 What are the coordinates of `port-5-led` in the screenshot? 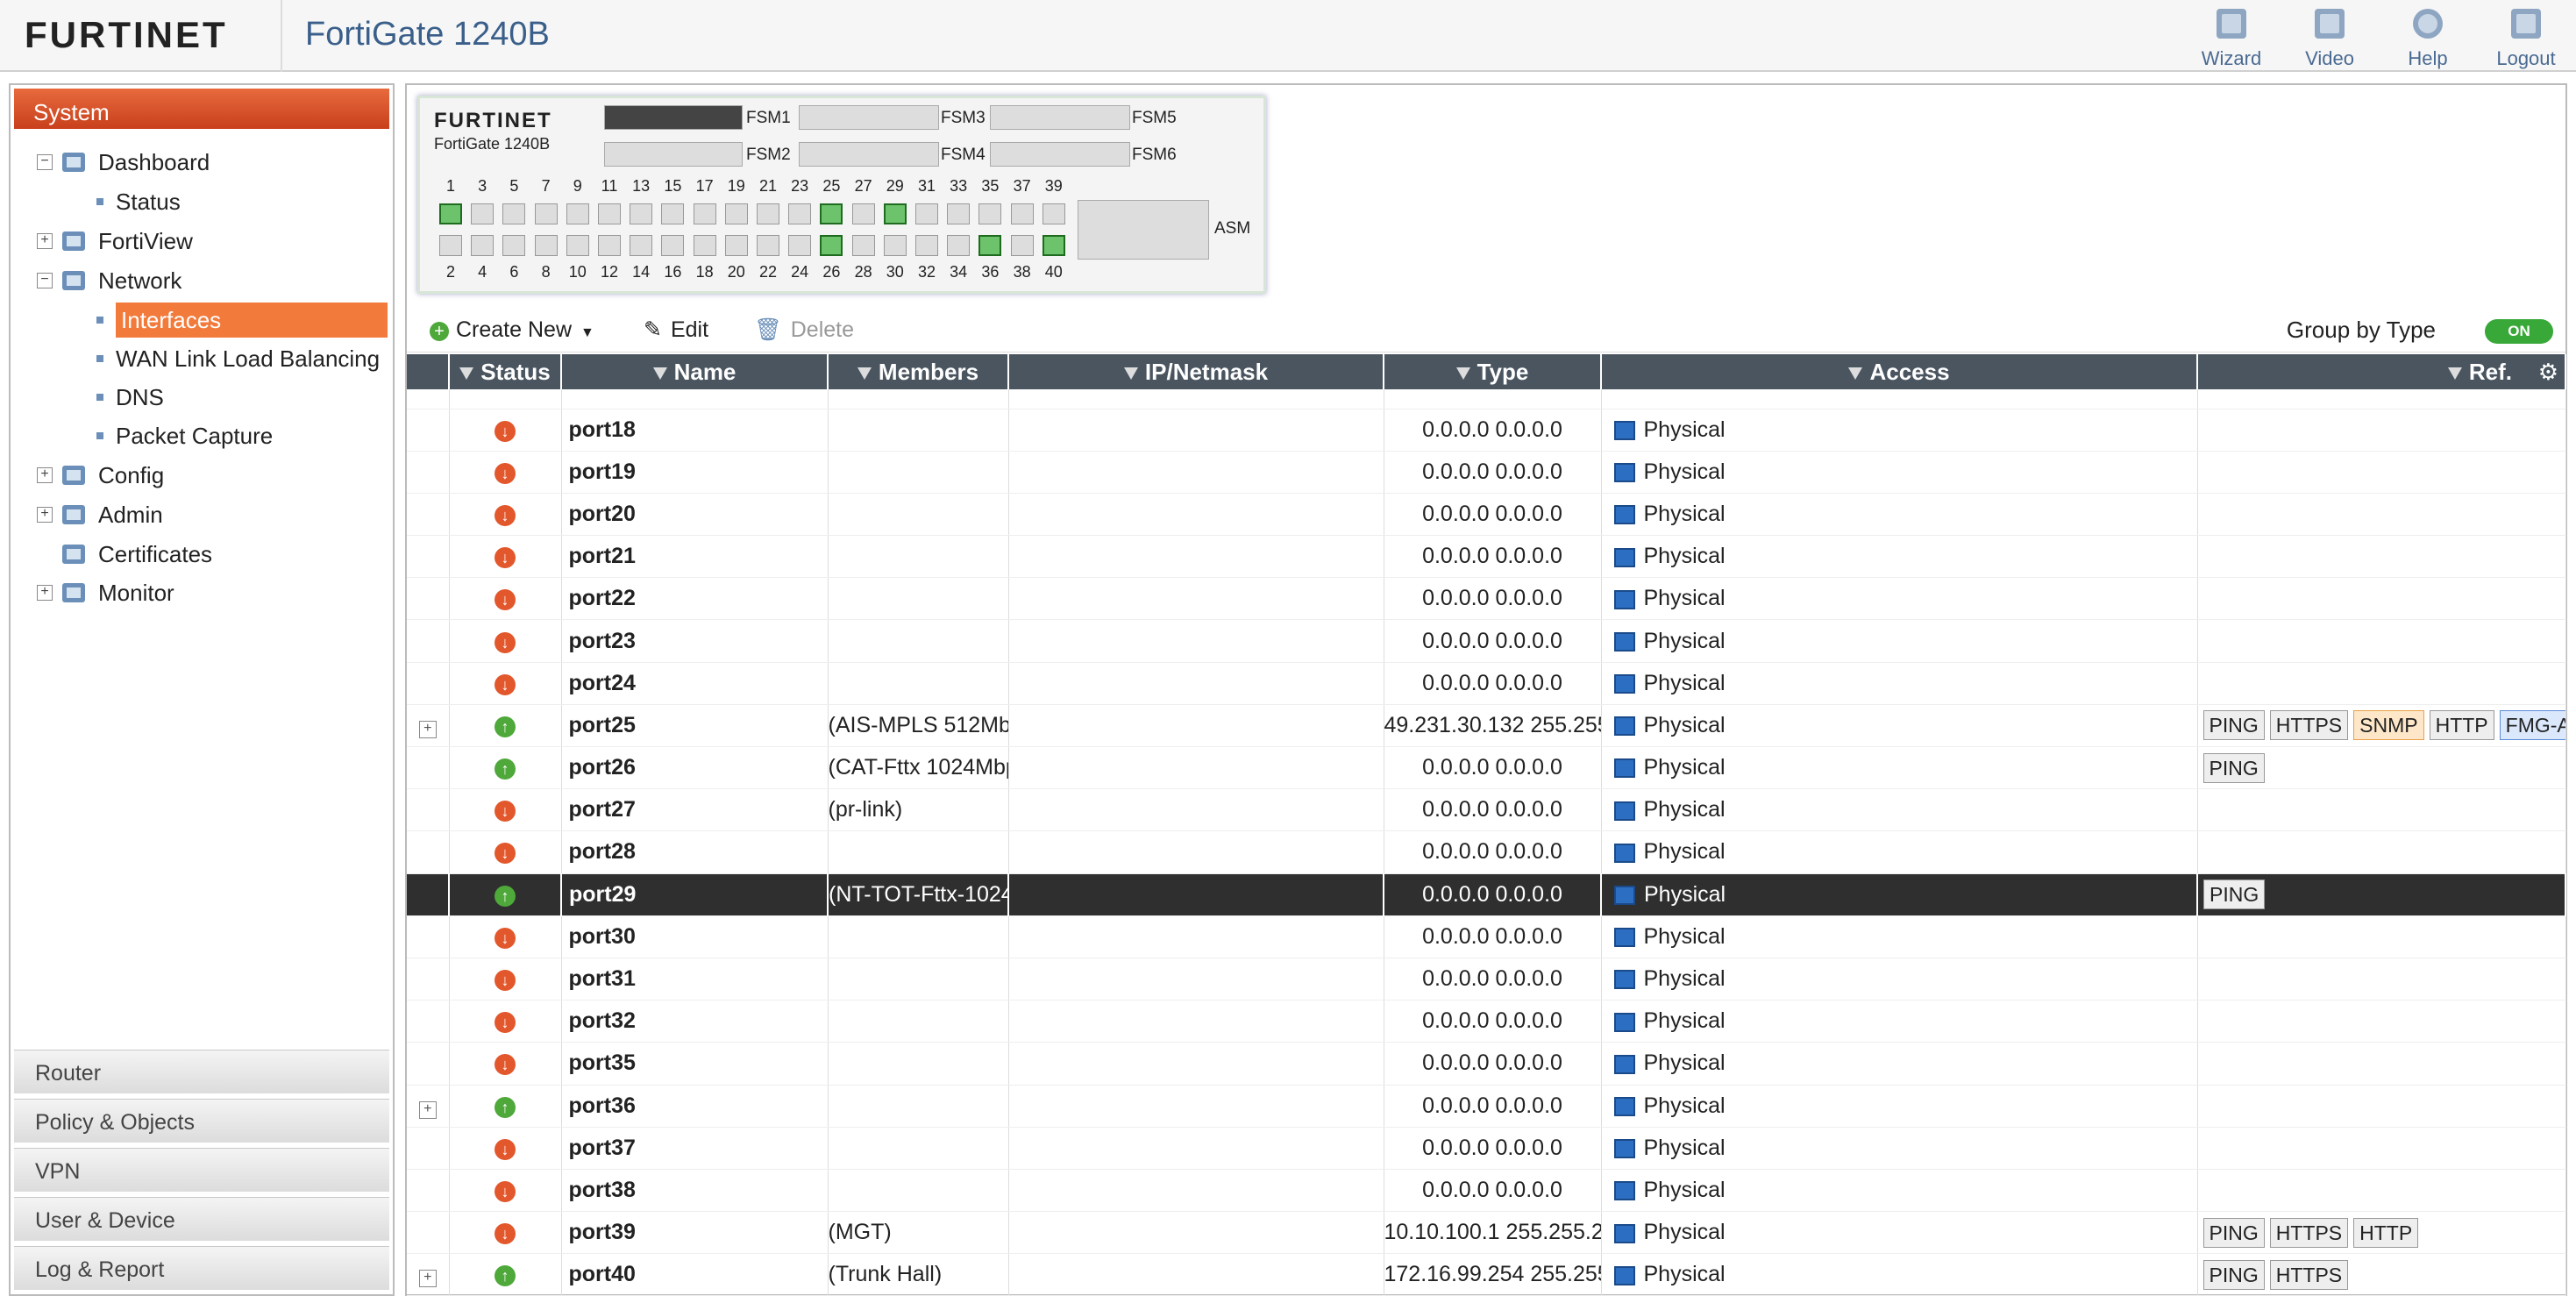 It's located at (514, 213).